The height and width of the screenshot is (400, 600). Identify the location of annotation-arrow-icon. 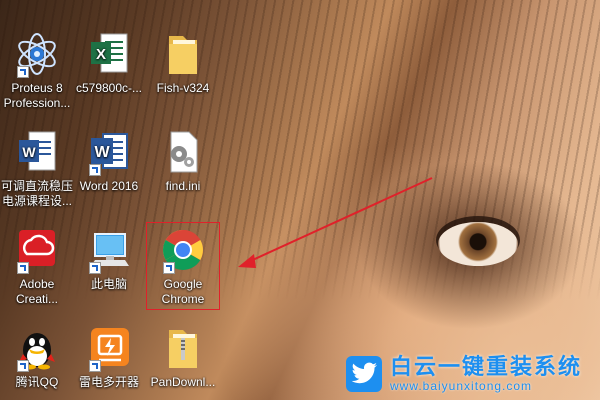
(335, 222).